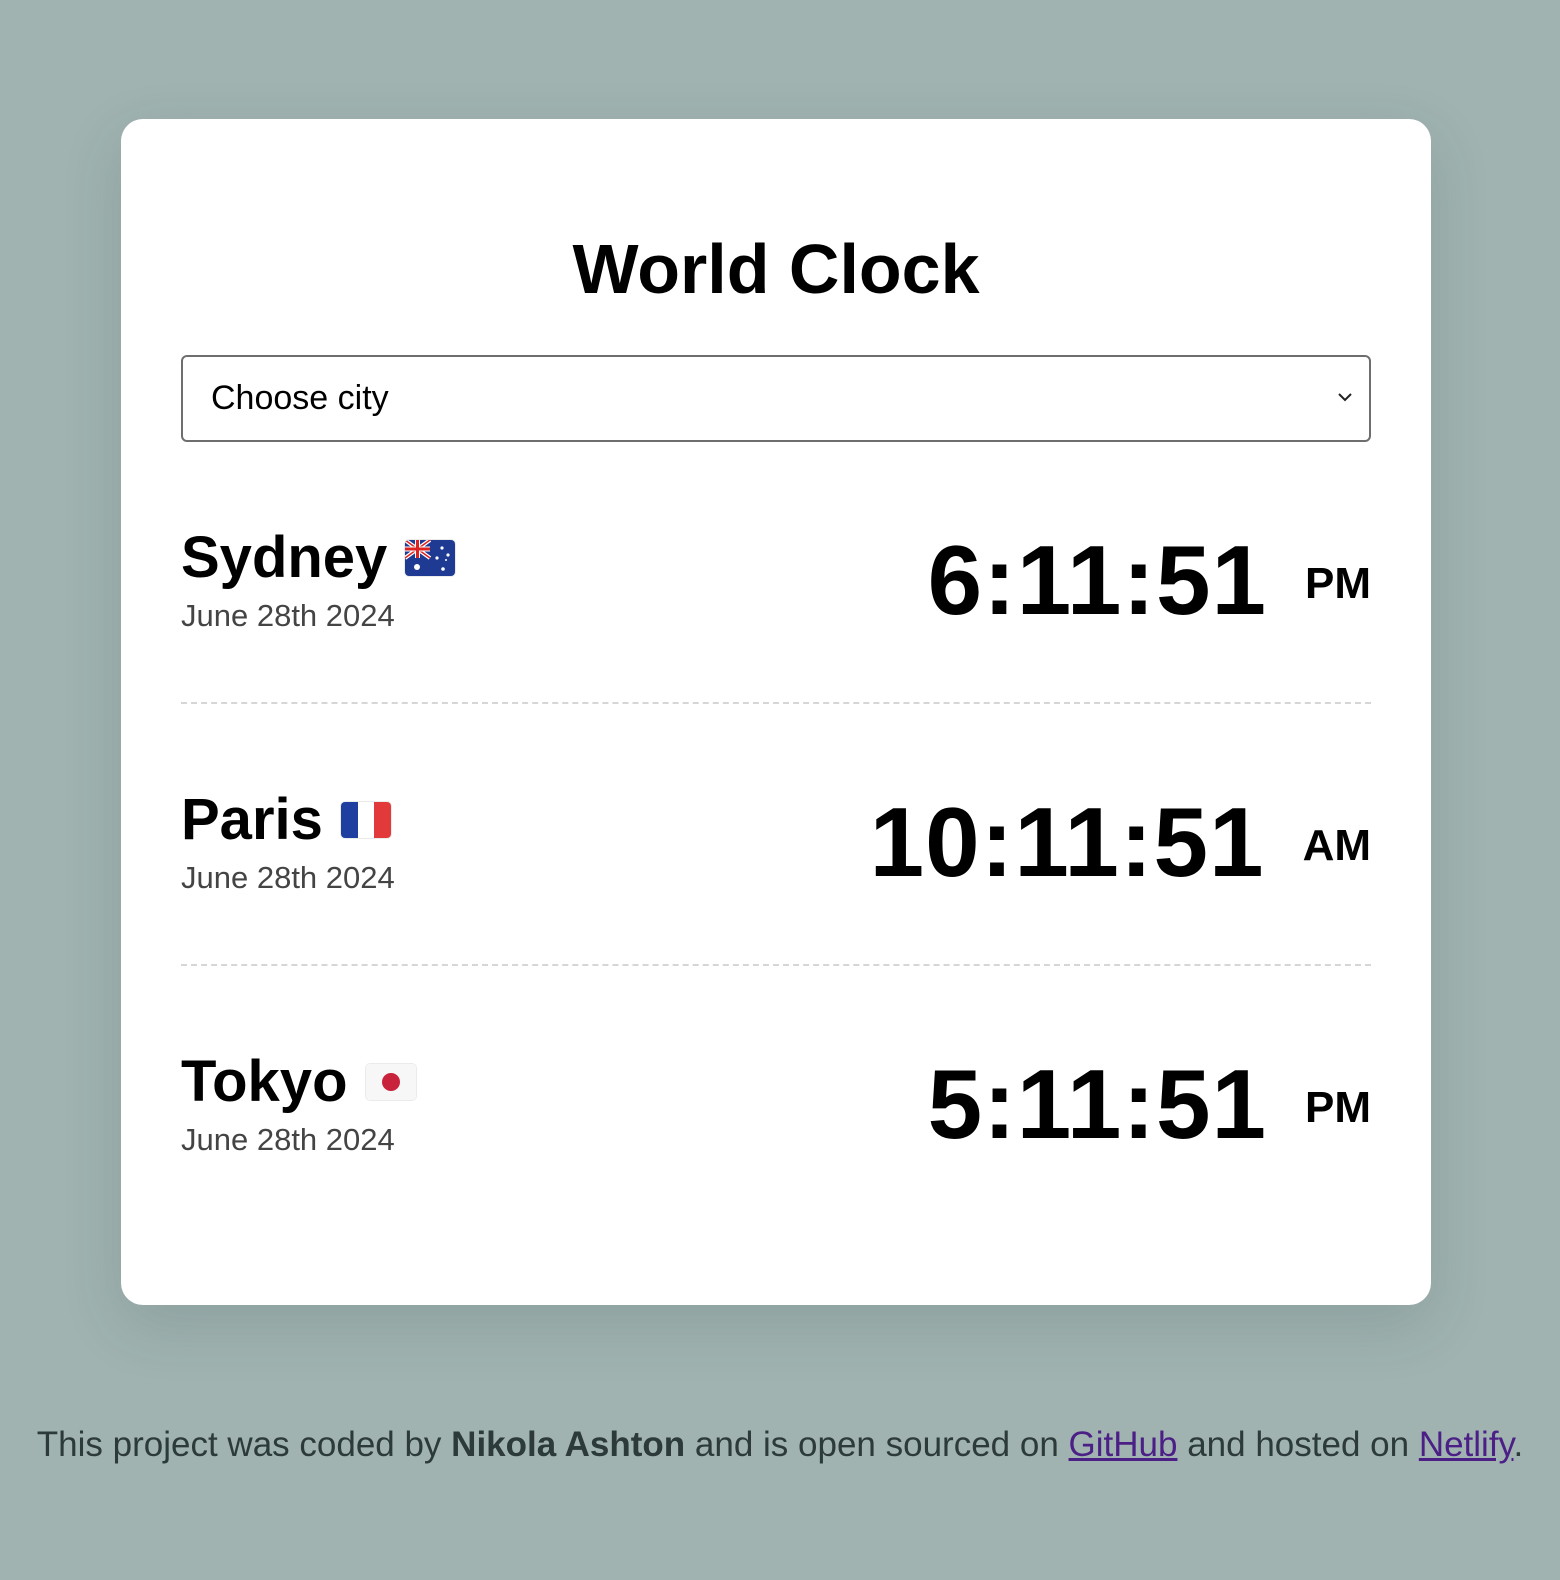 This screenshot has height=1580, width=1560. What do you see at coordinates (252, 819) in the screenshot?
I see `city-name: Paris` at bounding box center [252, 819].